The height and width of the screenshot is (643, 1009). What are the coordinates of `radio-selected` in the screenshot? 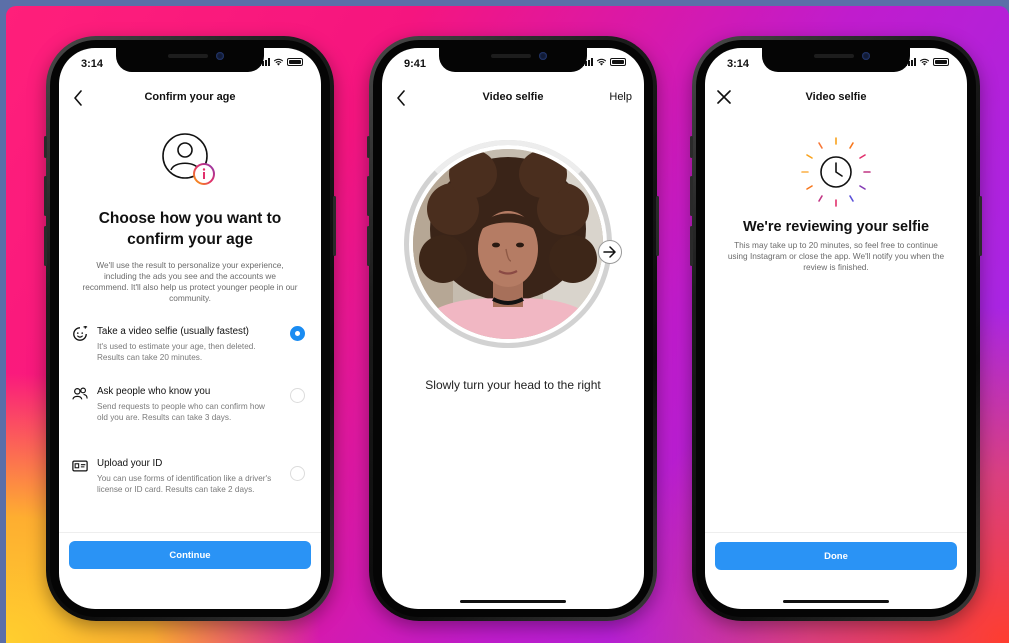 It's located at (297, 333).